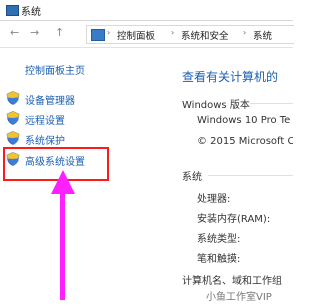 This screenshot has width=320, height=308. What do you see at coordinates (59, 32) in the screenshot?
I see `up-arrow-icon: ↑` at bounding box center [59, 32].